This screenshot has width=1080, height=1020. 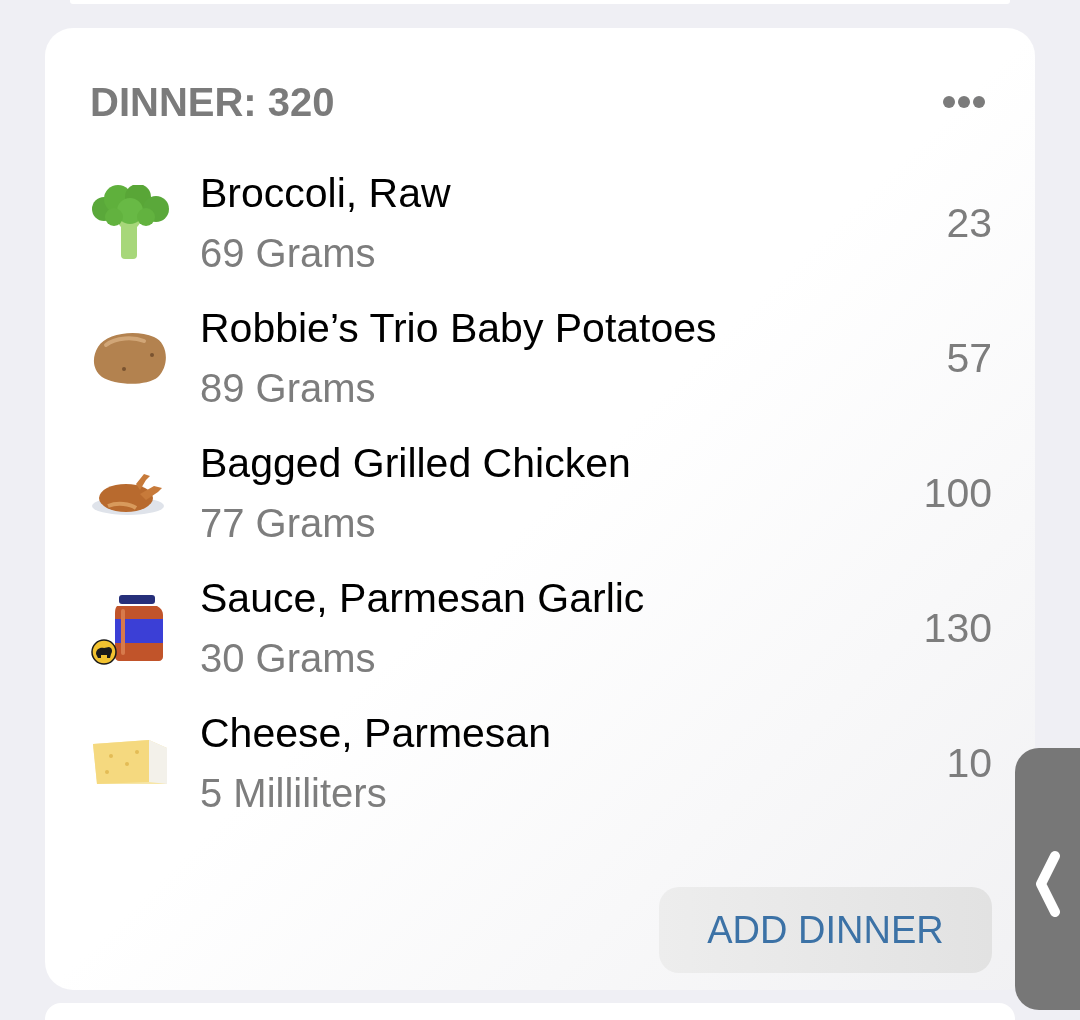 I want to click on food-name: Cheese, Parmesan, so click(x=376, y=733).